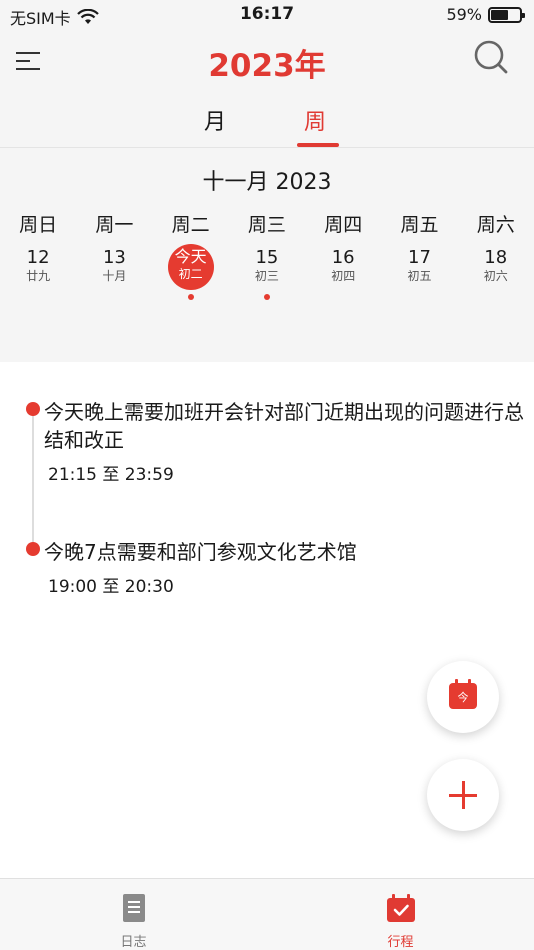 This screenshot has height=950, width=534. Describe the element at coordinates (111, 587) in the screenshot. I see `event-time: 19:00 至 20:30` at that location.